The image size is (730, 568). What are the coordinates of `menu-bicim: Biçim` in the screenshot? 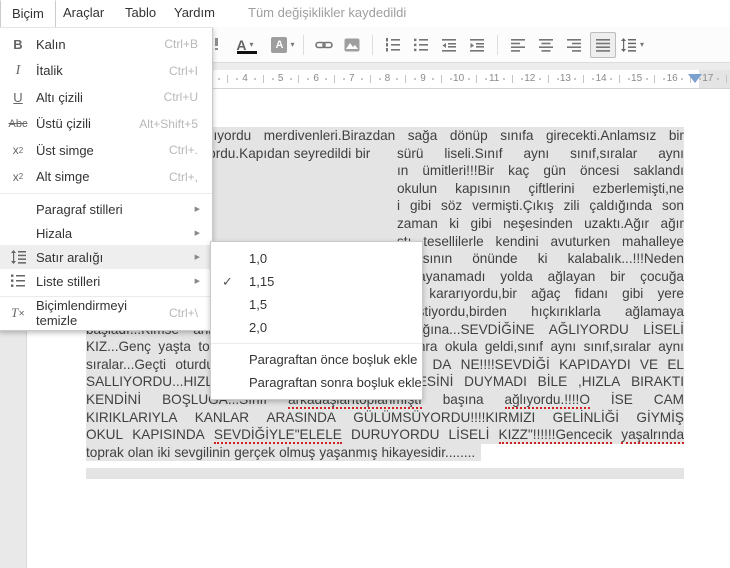 It's located at (28, 13).